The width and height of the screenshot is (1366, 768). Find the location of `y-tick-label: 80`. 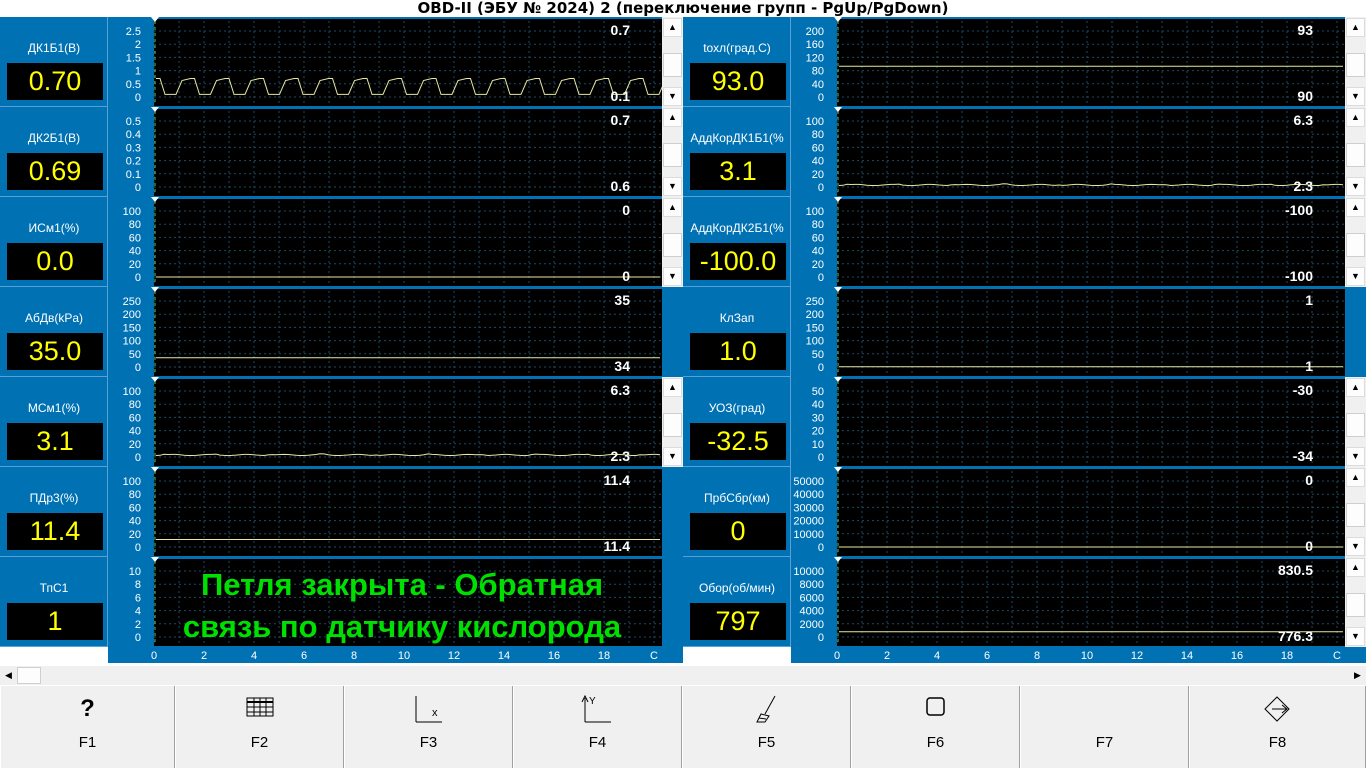

y-tick-label: 80 is located at coordinates (818, 135).